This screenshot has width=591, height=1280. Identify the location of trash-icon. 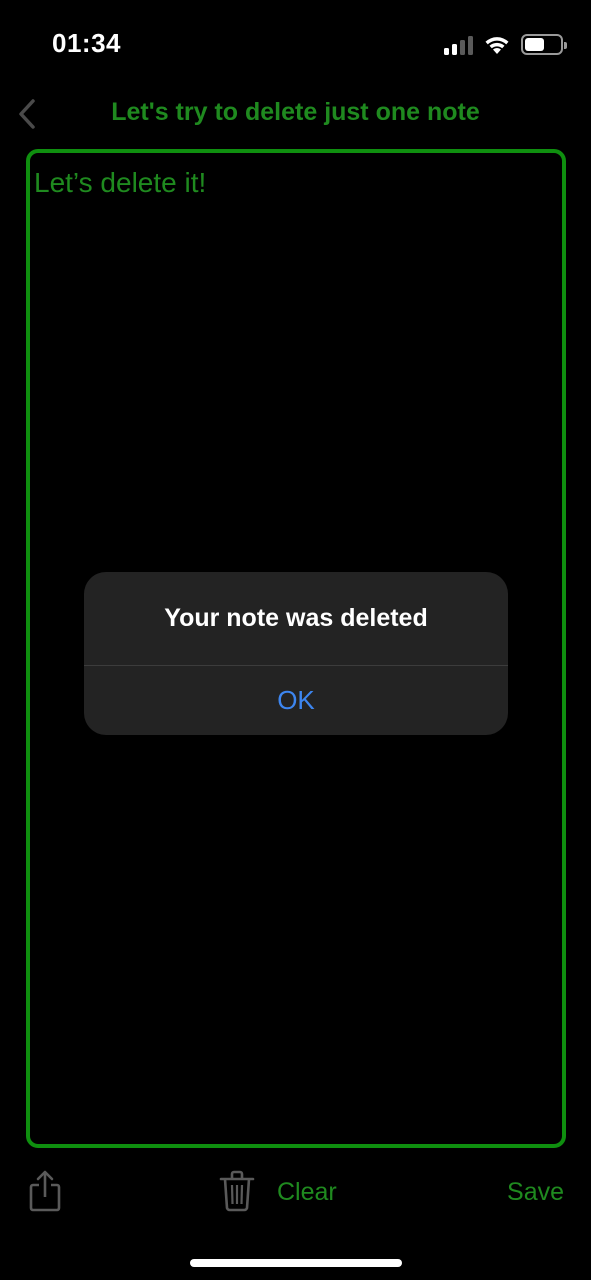
(237, 1191).